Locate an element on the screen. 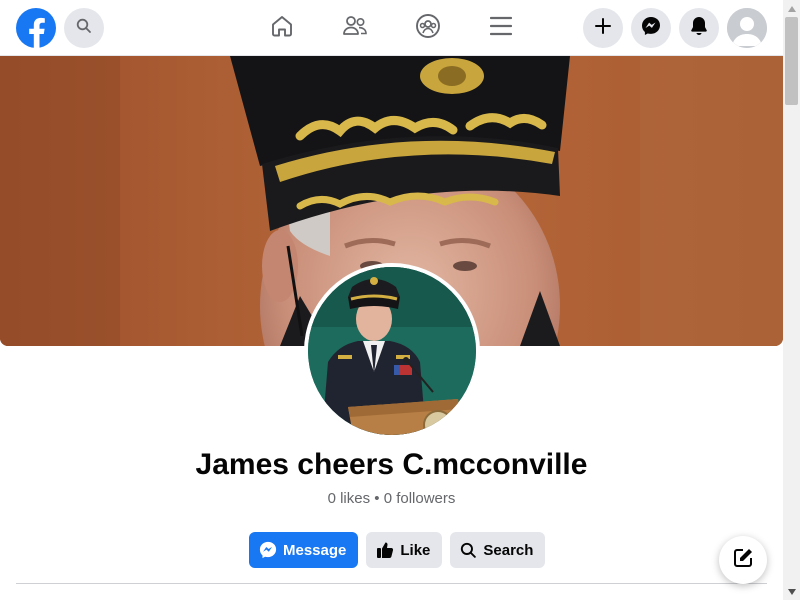 Image resolution: width=800 pixels, height=600 pixels. scroll-up-arrow-icon is located at coordinates (791, 8).